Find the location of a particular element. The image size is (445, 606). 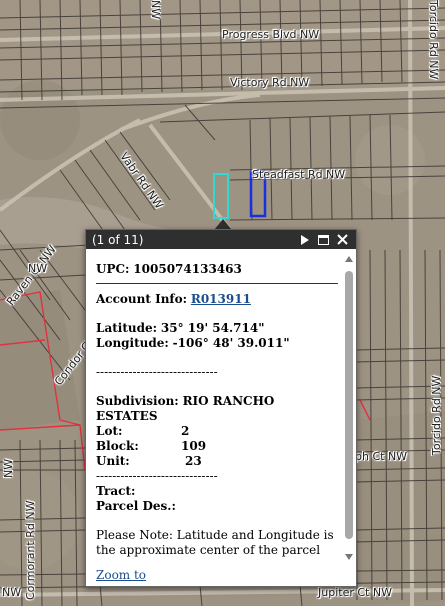

close-icon is located at coordinates (342, 240).